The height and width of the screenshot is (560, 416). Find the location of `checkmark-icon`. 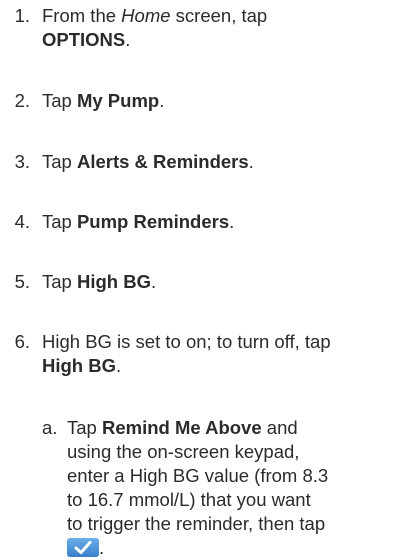

checkmark-icon is located at coordinates (83, 547).